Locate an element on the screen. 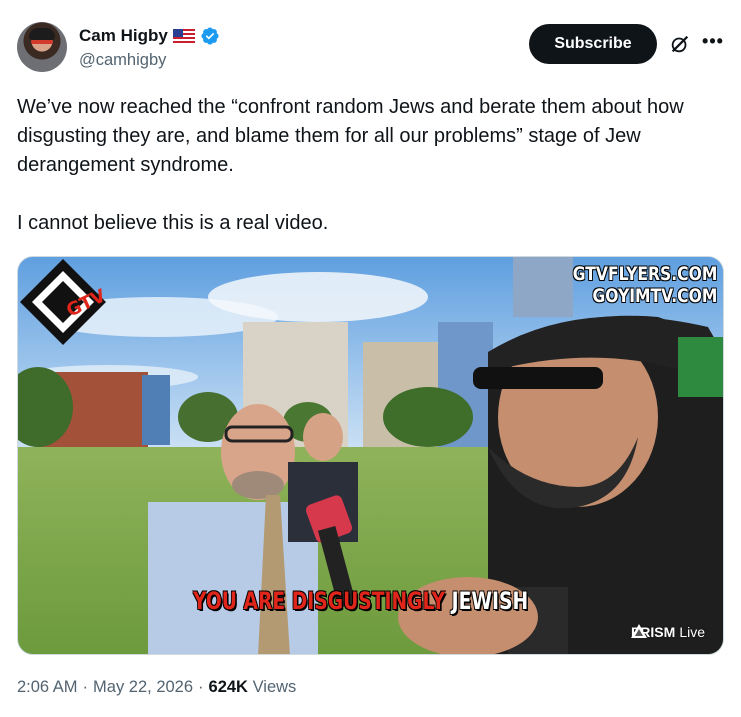 The image size is (741, 717). watermark-line: GOYIMTV.COM is located at coordinates (654, 296).